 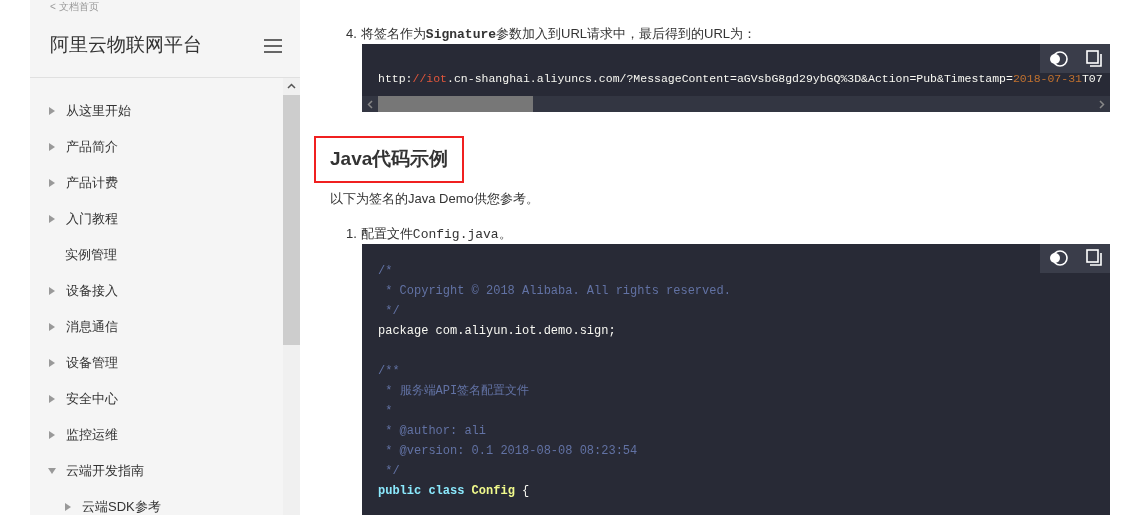 I want to click on list-number: 4., so click(x=351, y=34).